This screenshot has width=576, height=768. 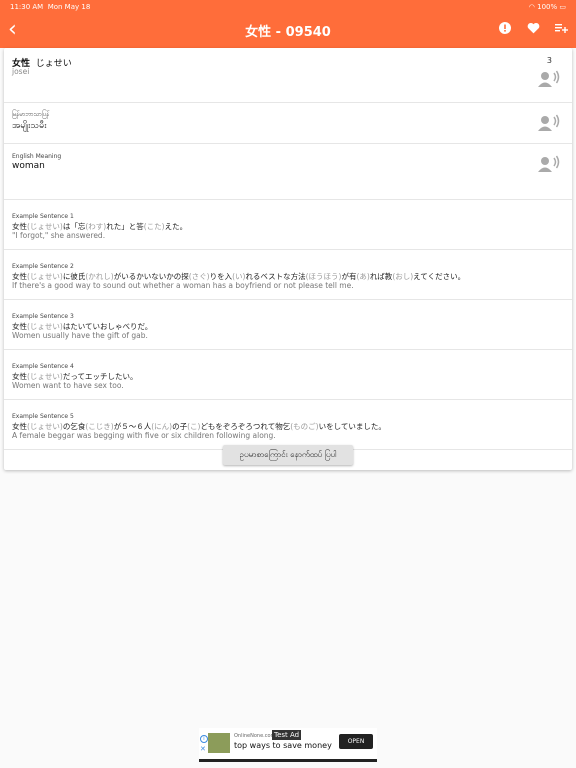 I want to click on japanese-text: の子, so click(x=180, y=426).